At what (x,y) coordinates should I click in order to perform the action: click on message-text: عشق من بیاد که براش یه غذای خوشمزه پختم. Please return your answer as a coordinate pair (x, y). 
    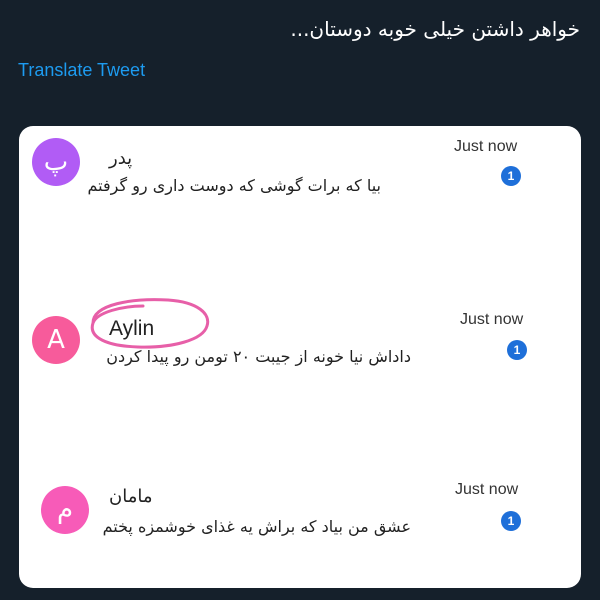
    Looking at the image, I should click on (256, 526).